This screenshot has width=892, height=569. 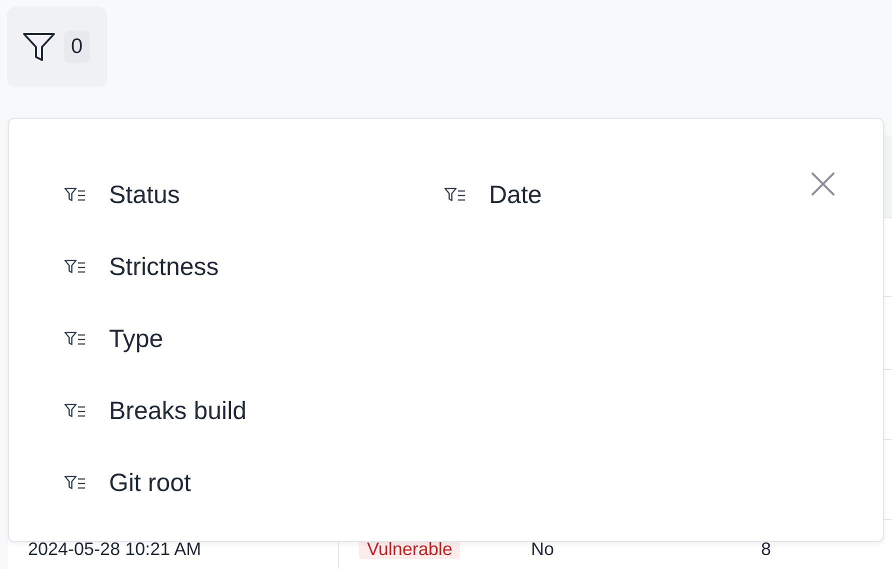 I want to click on filter-button: 0, so click(x=57, y=47).